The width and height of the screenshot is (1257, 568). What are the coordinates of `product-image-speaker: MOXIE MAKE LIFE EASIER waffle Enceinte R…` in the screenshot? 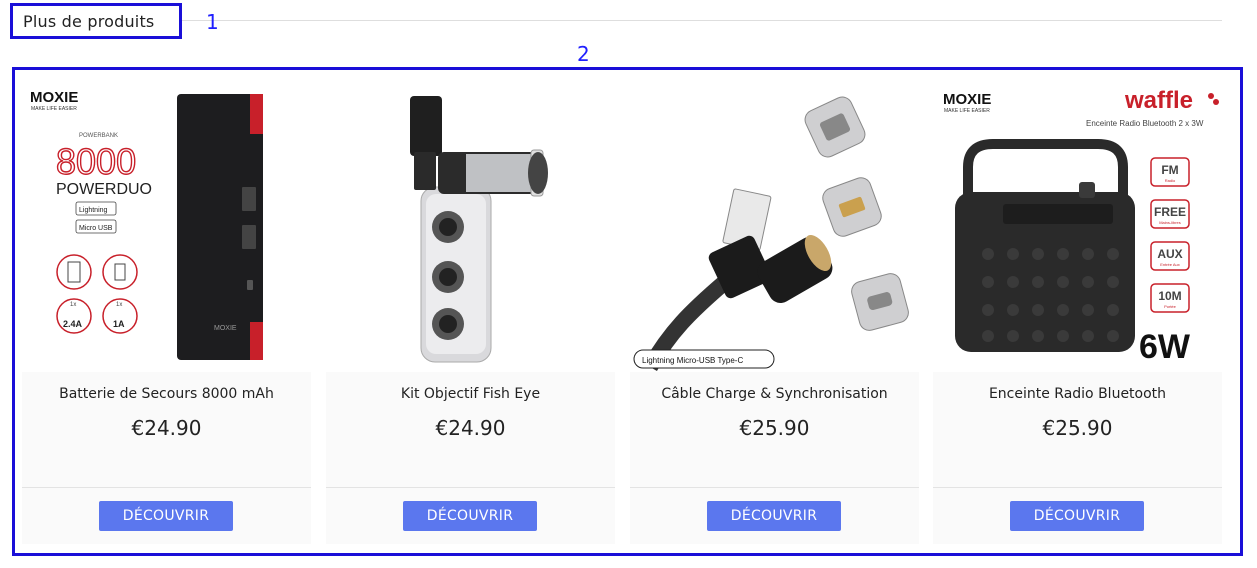 It's located at (1077, 227).